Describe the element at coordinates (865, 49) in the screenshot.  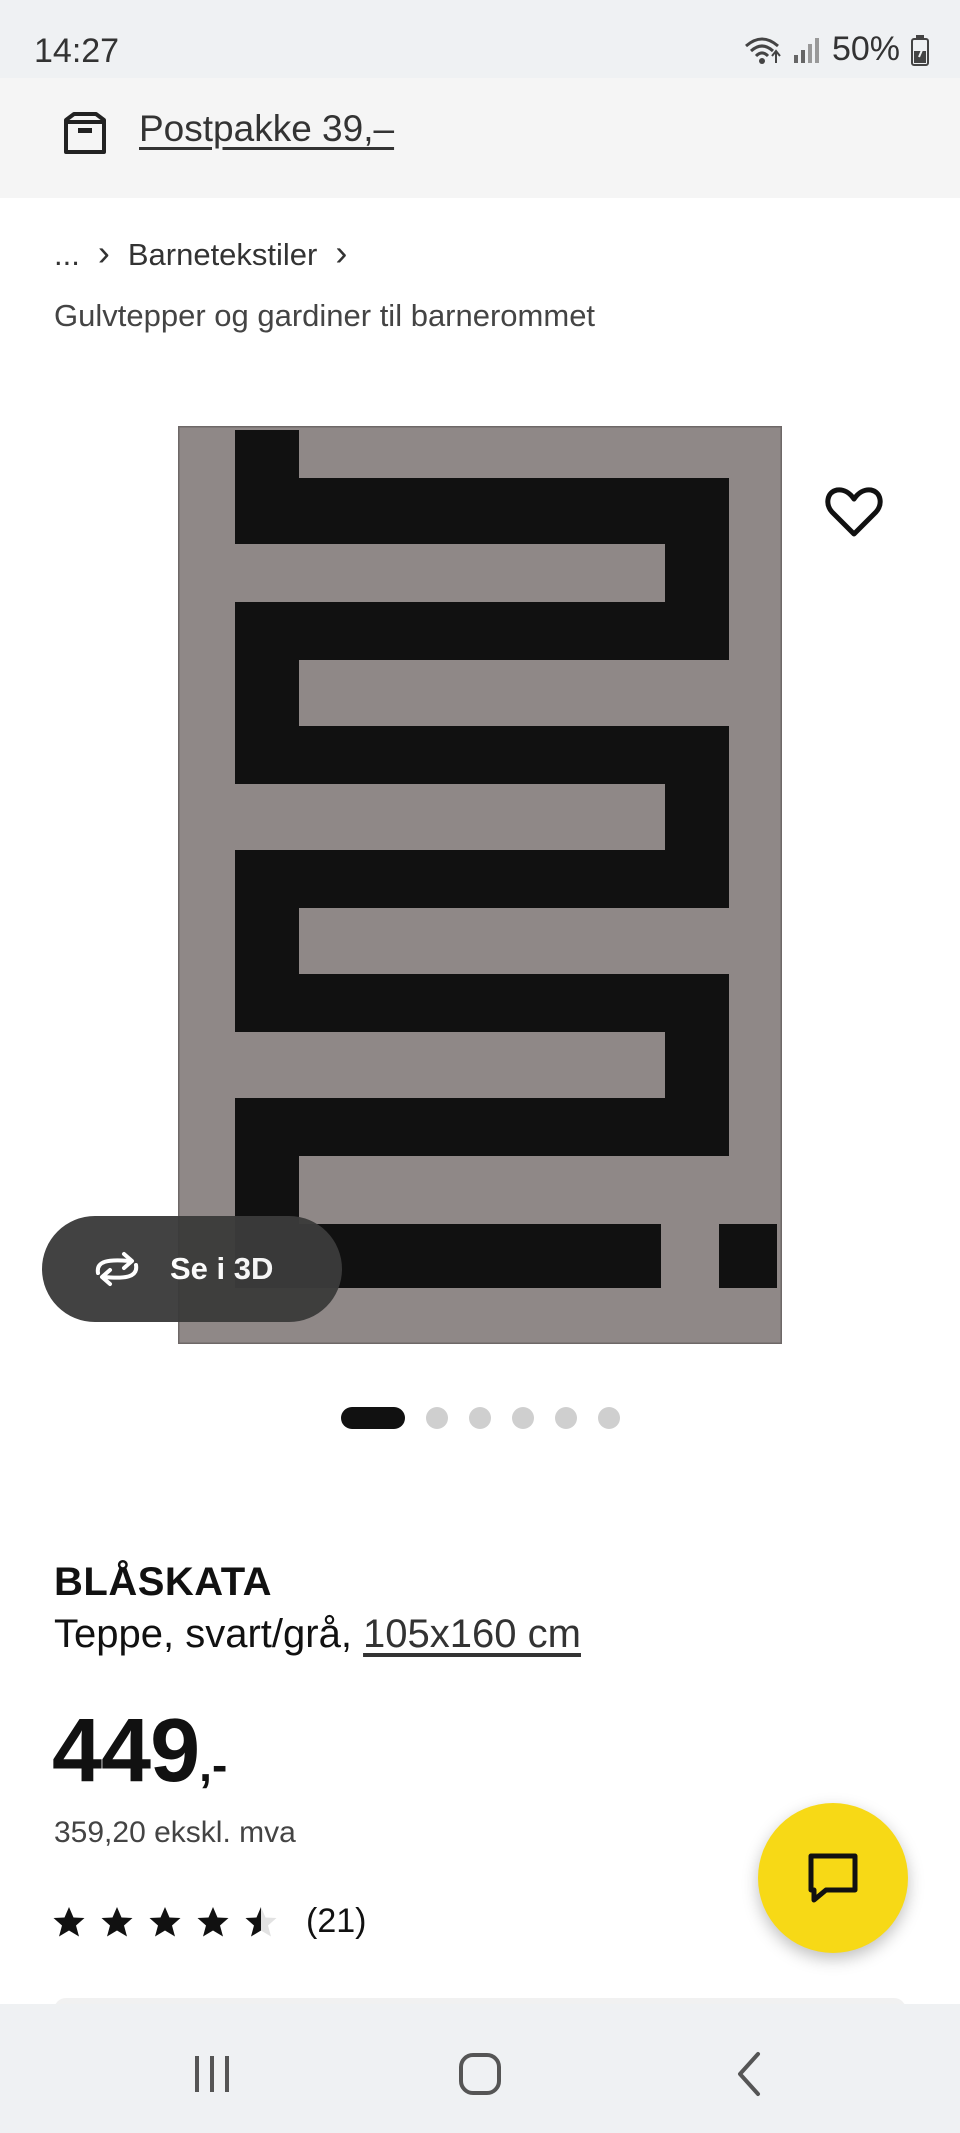
I see `battery-percent: 50%` at that location.